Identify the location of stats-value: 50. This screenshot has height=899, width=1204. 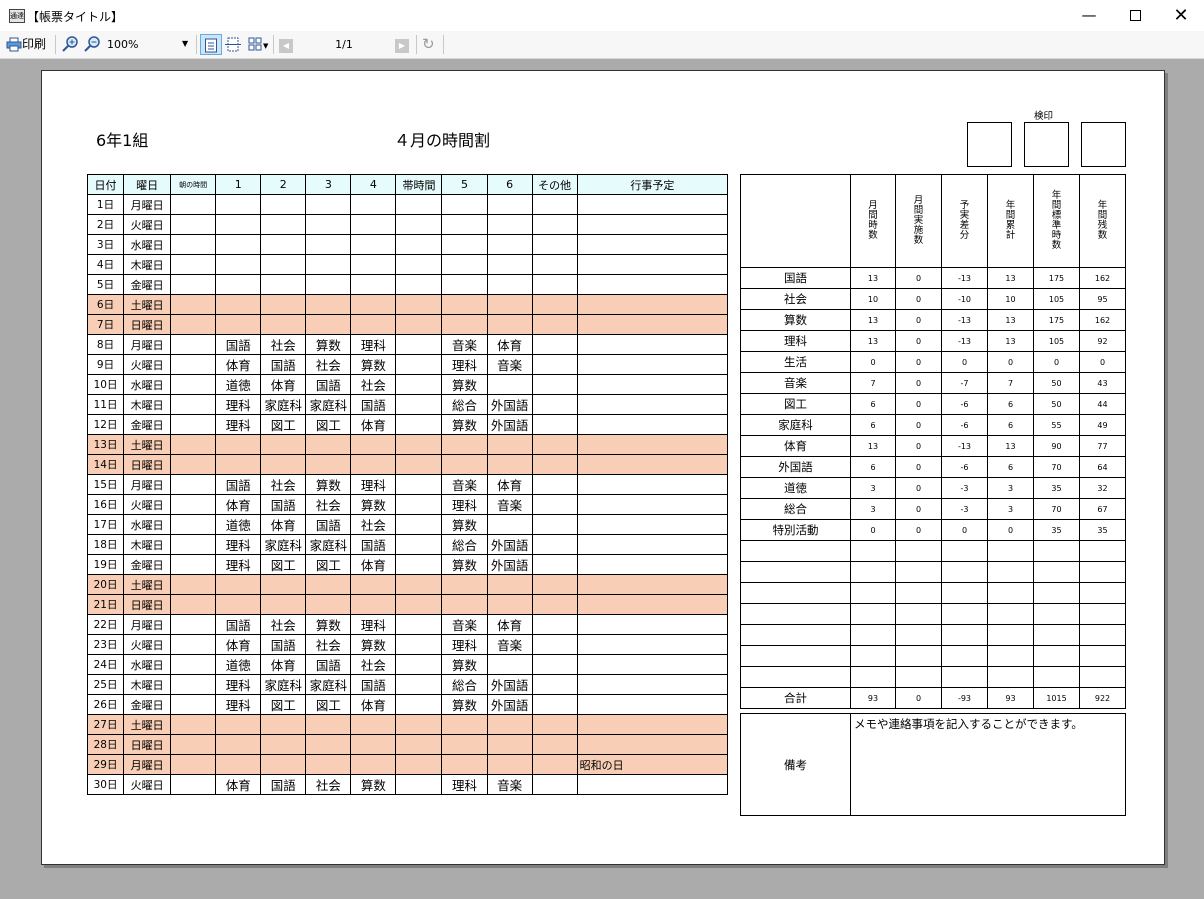
(1056, 383).